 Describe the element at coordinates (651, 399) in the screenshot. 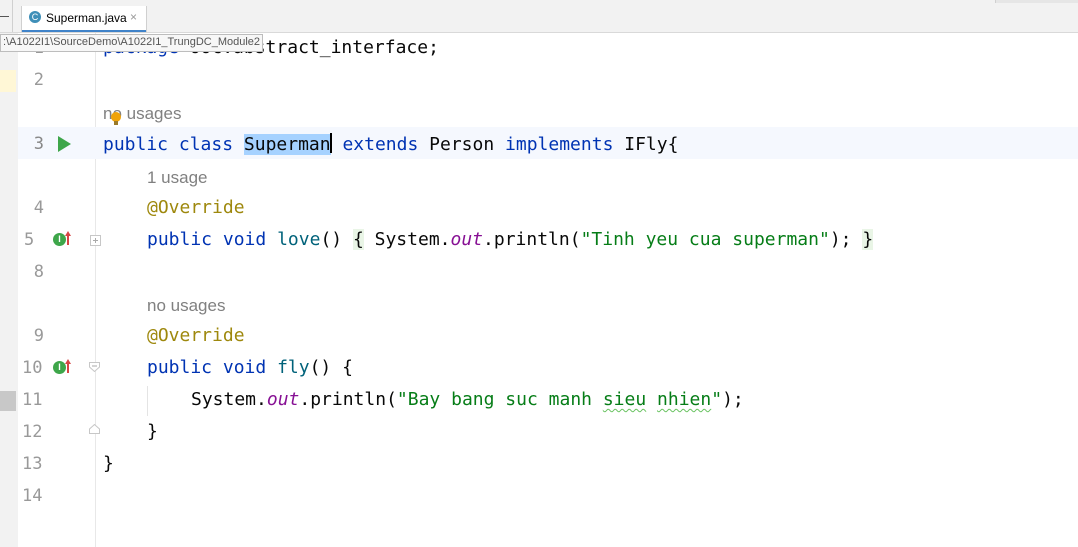

I see `string-part` at that location.